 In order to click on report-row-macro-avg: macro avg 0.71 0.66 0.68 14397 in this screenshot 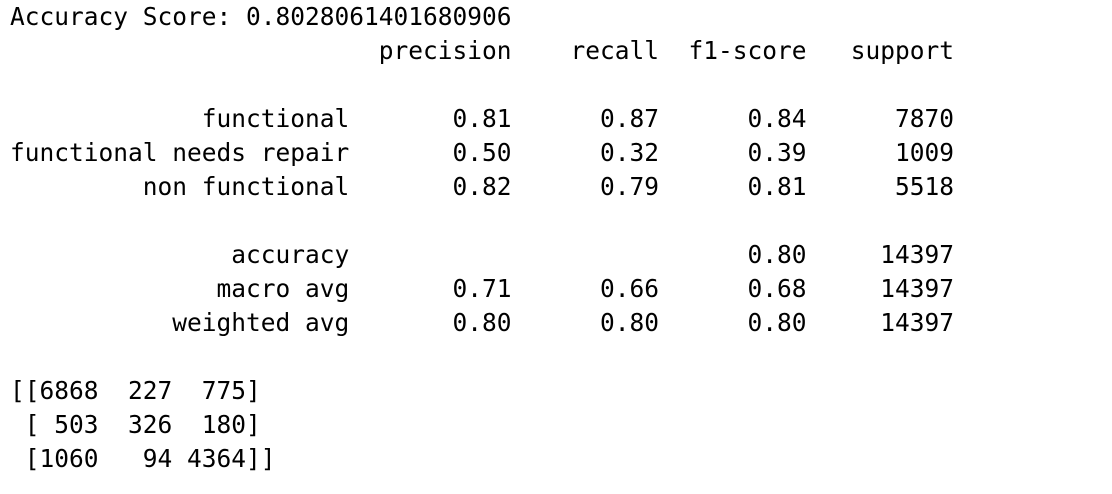, I will do `click(482, 288)`.